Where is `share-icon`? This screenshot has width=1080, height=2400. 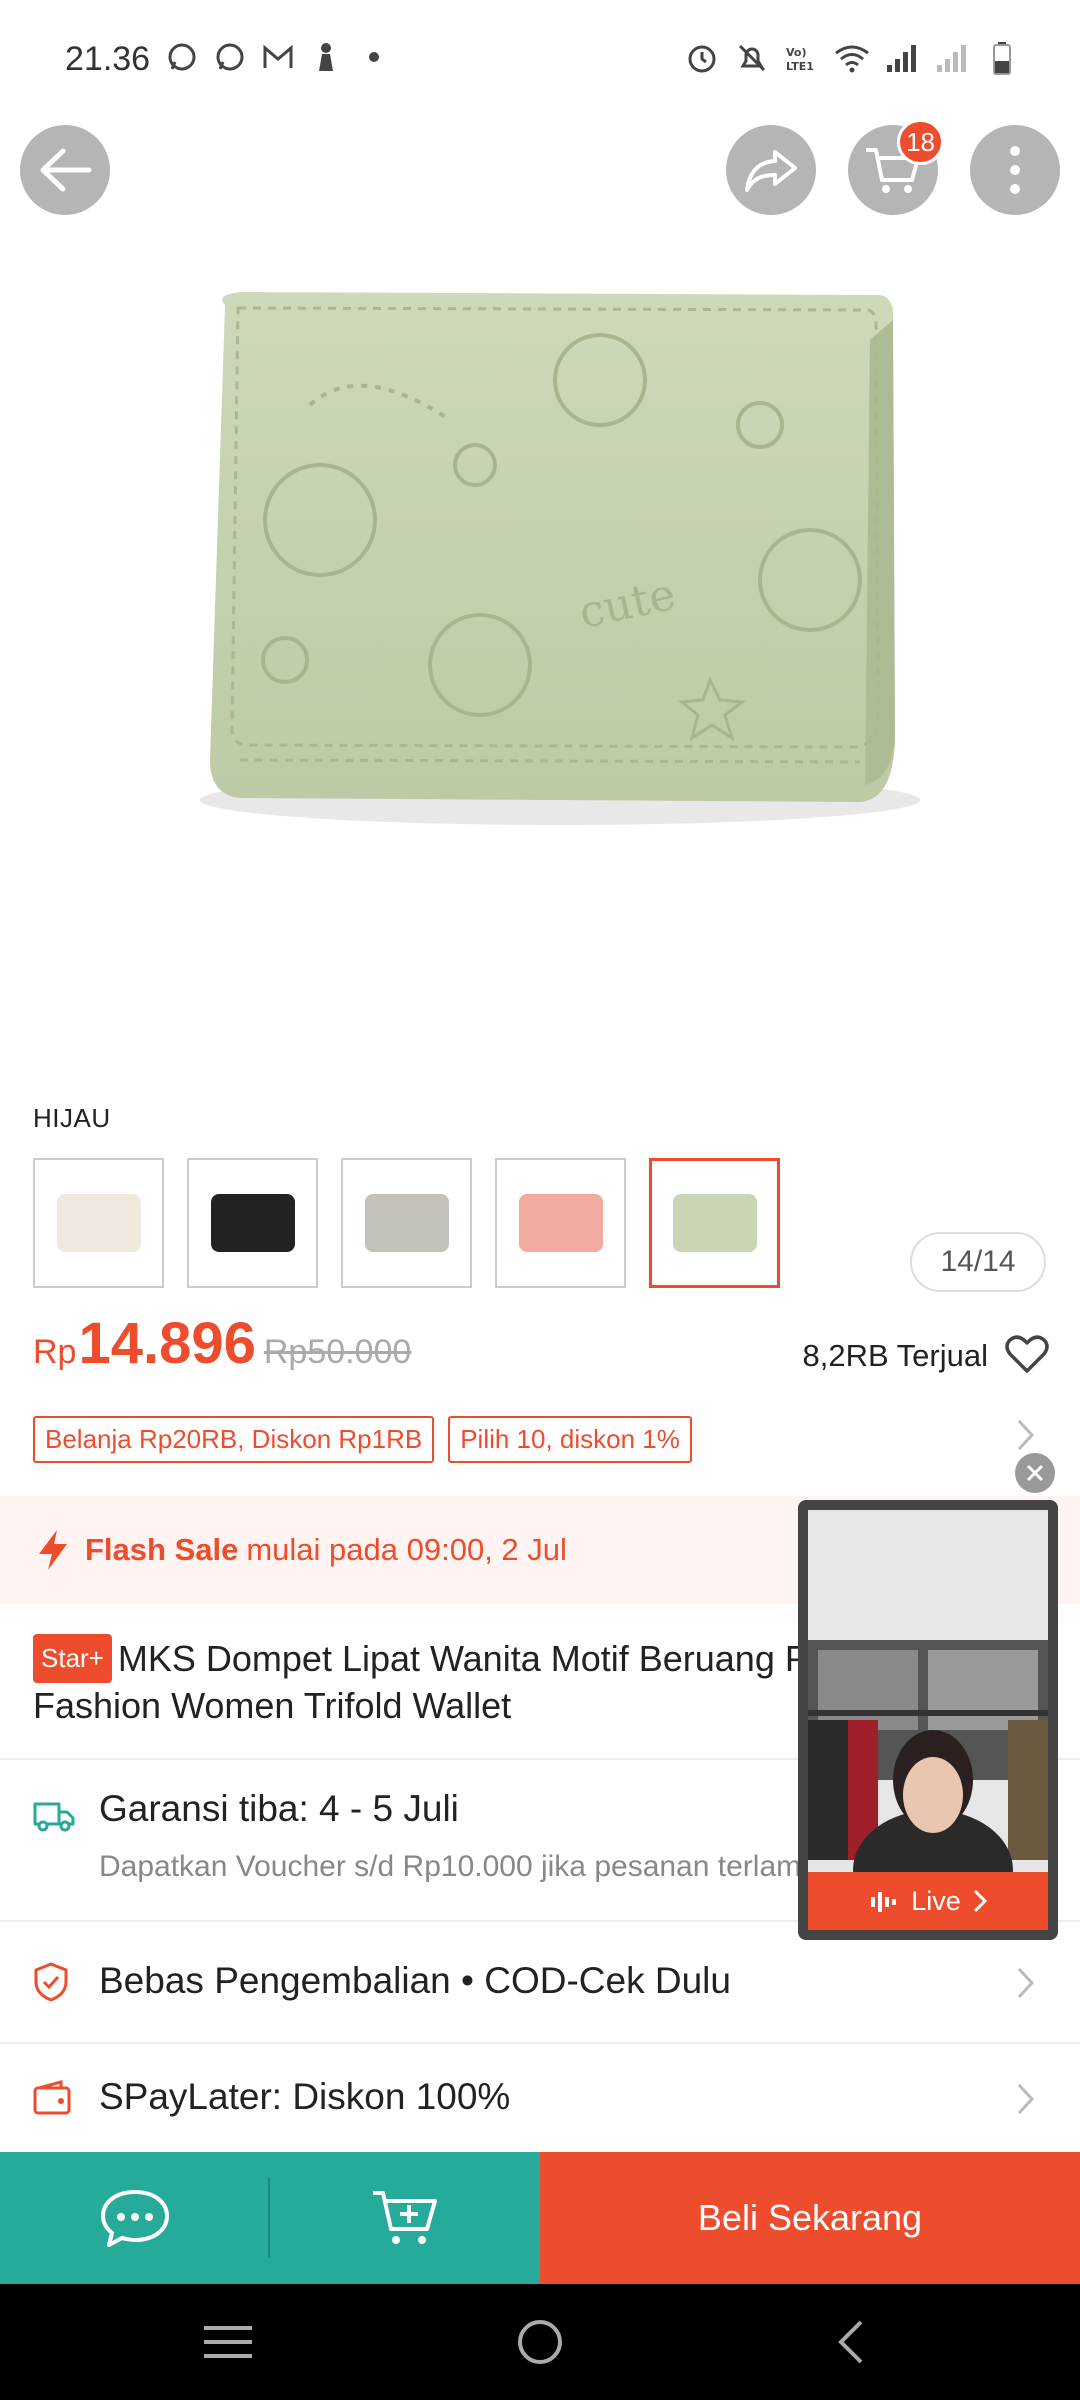
share-icon is located at coordinates (771, 171).